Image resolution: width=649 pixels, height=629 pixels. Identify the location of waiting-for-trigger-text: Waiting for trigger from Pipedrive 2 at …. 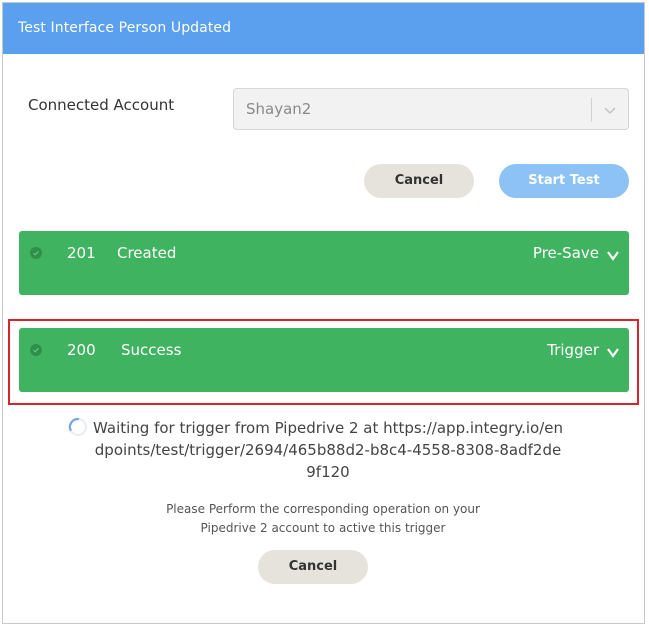
(328, 450).